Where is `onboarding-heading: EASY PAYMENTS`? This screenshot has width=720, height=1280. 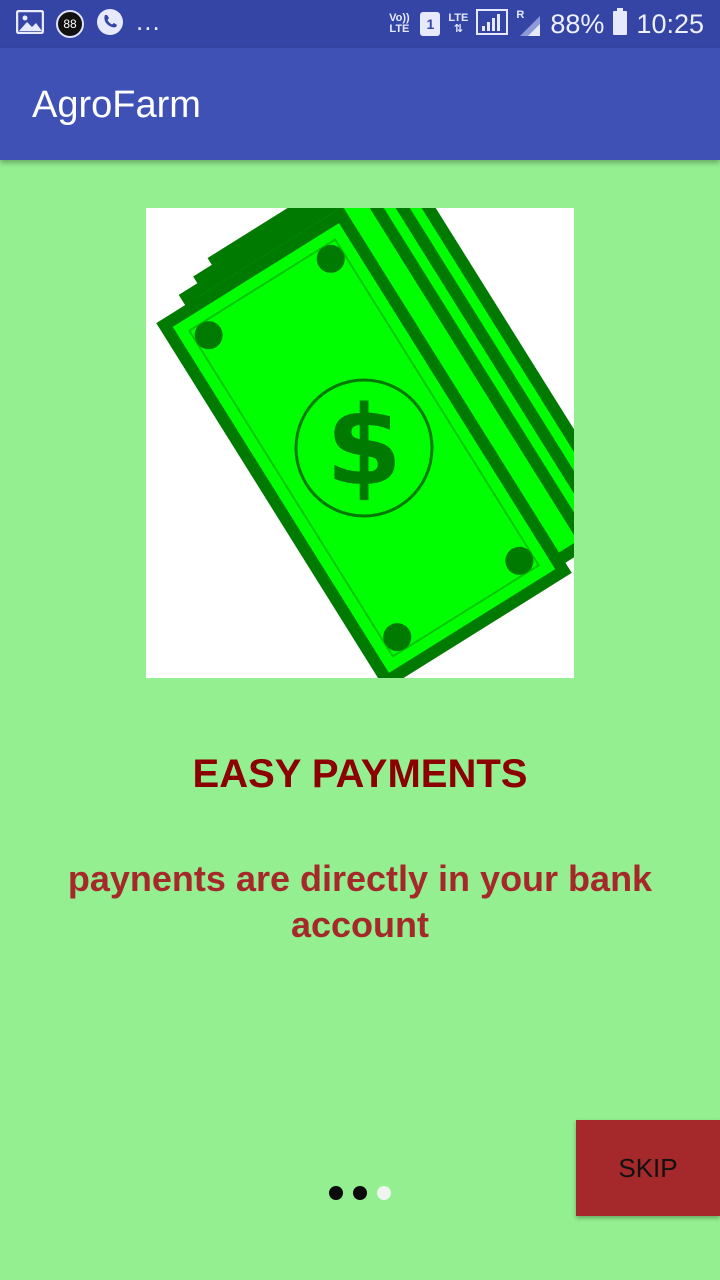
onboarding-heading: EASY PAYMENTS is located at coordinates (360, 774).